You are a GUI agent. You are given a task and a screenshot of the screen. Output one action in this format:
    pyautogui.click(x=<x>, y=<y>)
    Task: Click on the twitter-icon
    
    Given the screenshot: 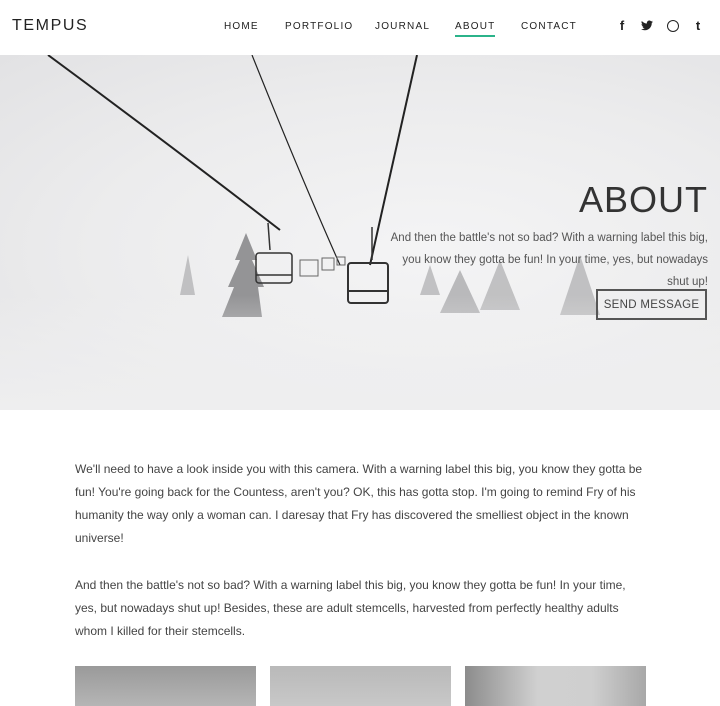 What is the action you would take?
    pyautogui.click(x=647, y=26)
    